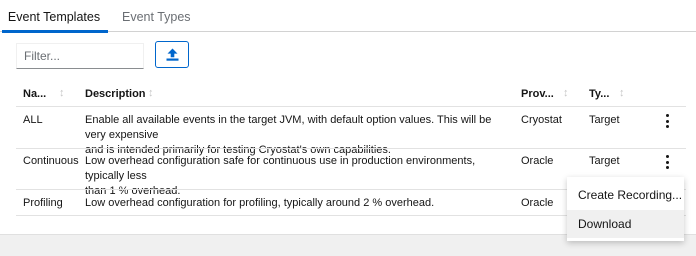 This screenshot has height=256, width=696. I want to click on template-name: ALL, so click(33, 120).